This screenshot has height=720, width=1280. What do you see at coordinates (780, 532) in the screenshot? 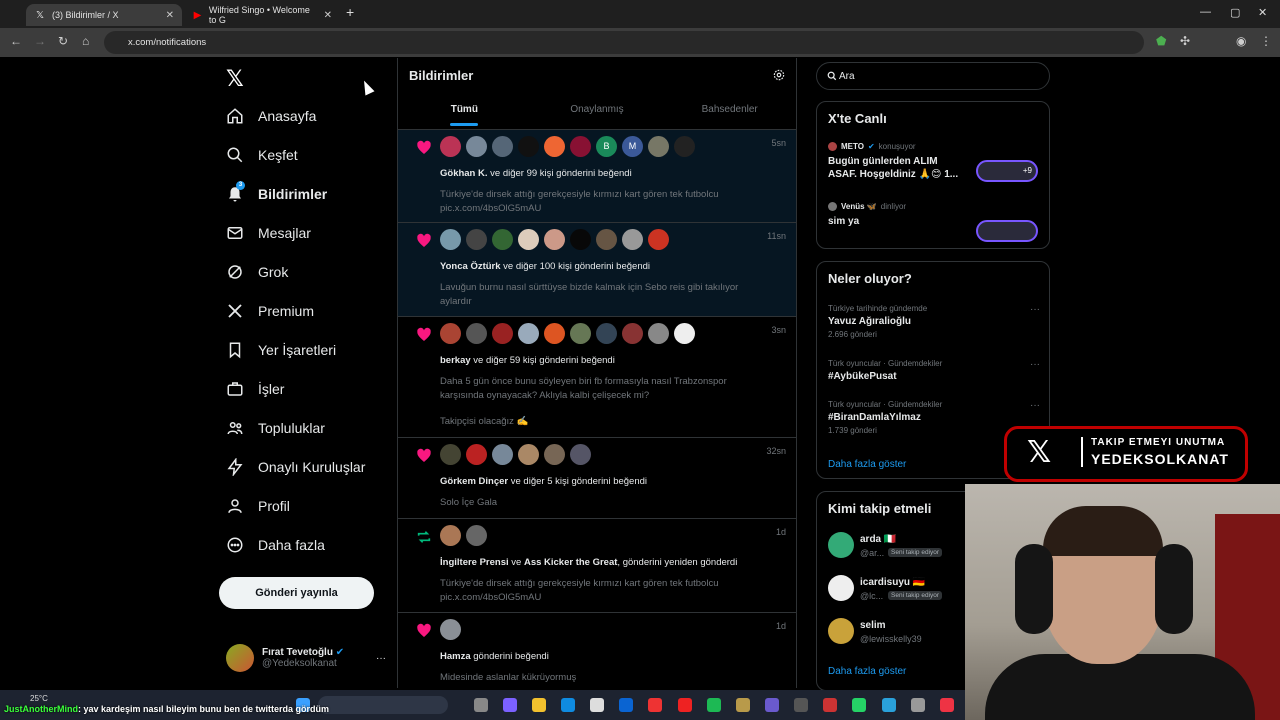
I see `timestamp: 1d` at bounding box center [780, 532].